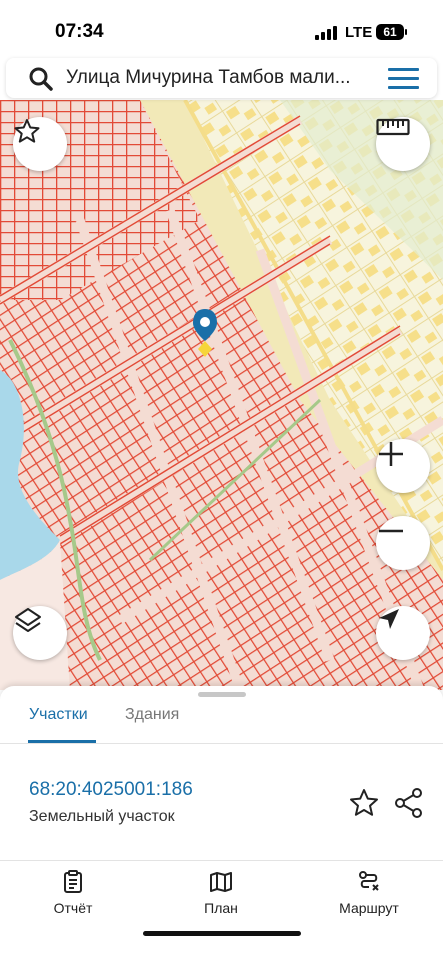  I want to click on map-icon, so click(221, 882).